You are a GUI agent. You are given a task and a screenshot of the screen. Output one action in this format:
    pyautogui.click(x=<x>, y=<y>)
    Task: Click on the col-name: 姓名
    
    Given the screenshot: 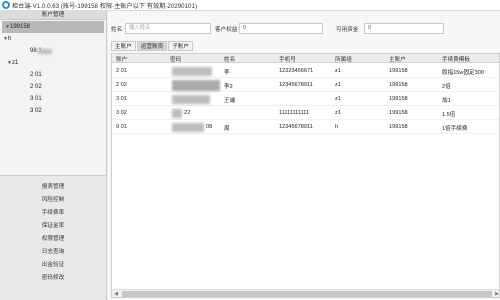 What is the action you would take?
    pyautogui.click(x=229, y=59)
    